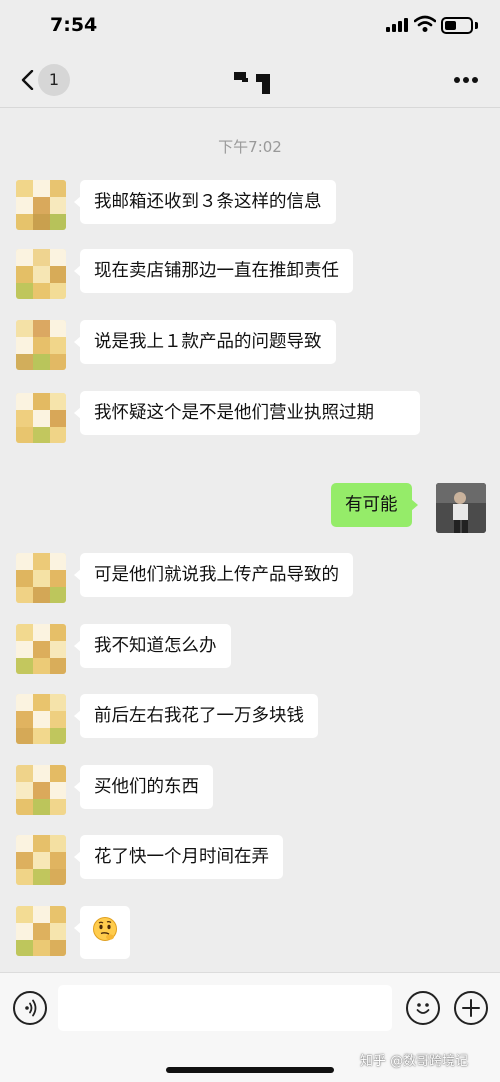 The image size is (500, 1082). Describe the element at coordinates (74, 25) in the screenshot. I see `status-time: 7:54` at that location.